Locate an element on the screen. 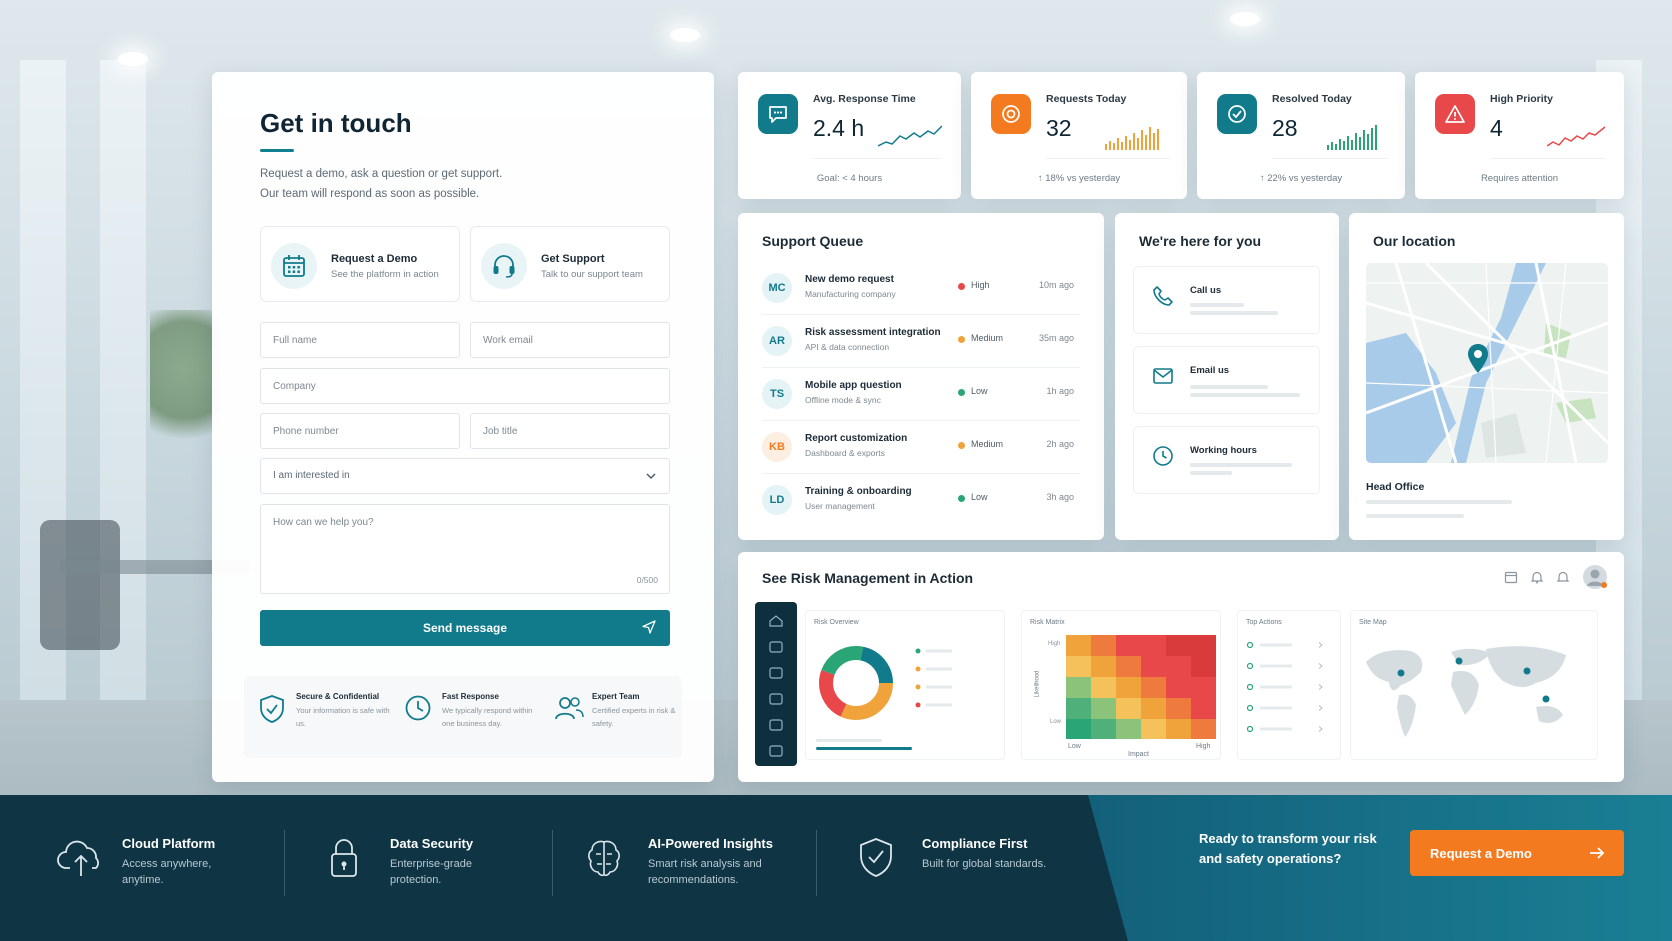  trust-title: Expert Team is located at coordinates (616, 696).